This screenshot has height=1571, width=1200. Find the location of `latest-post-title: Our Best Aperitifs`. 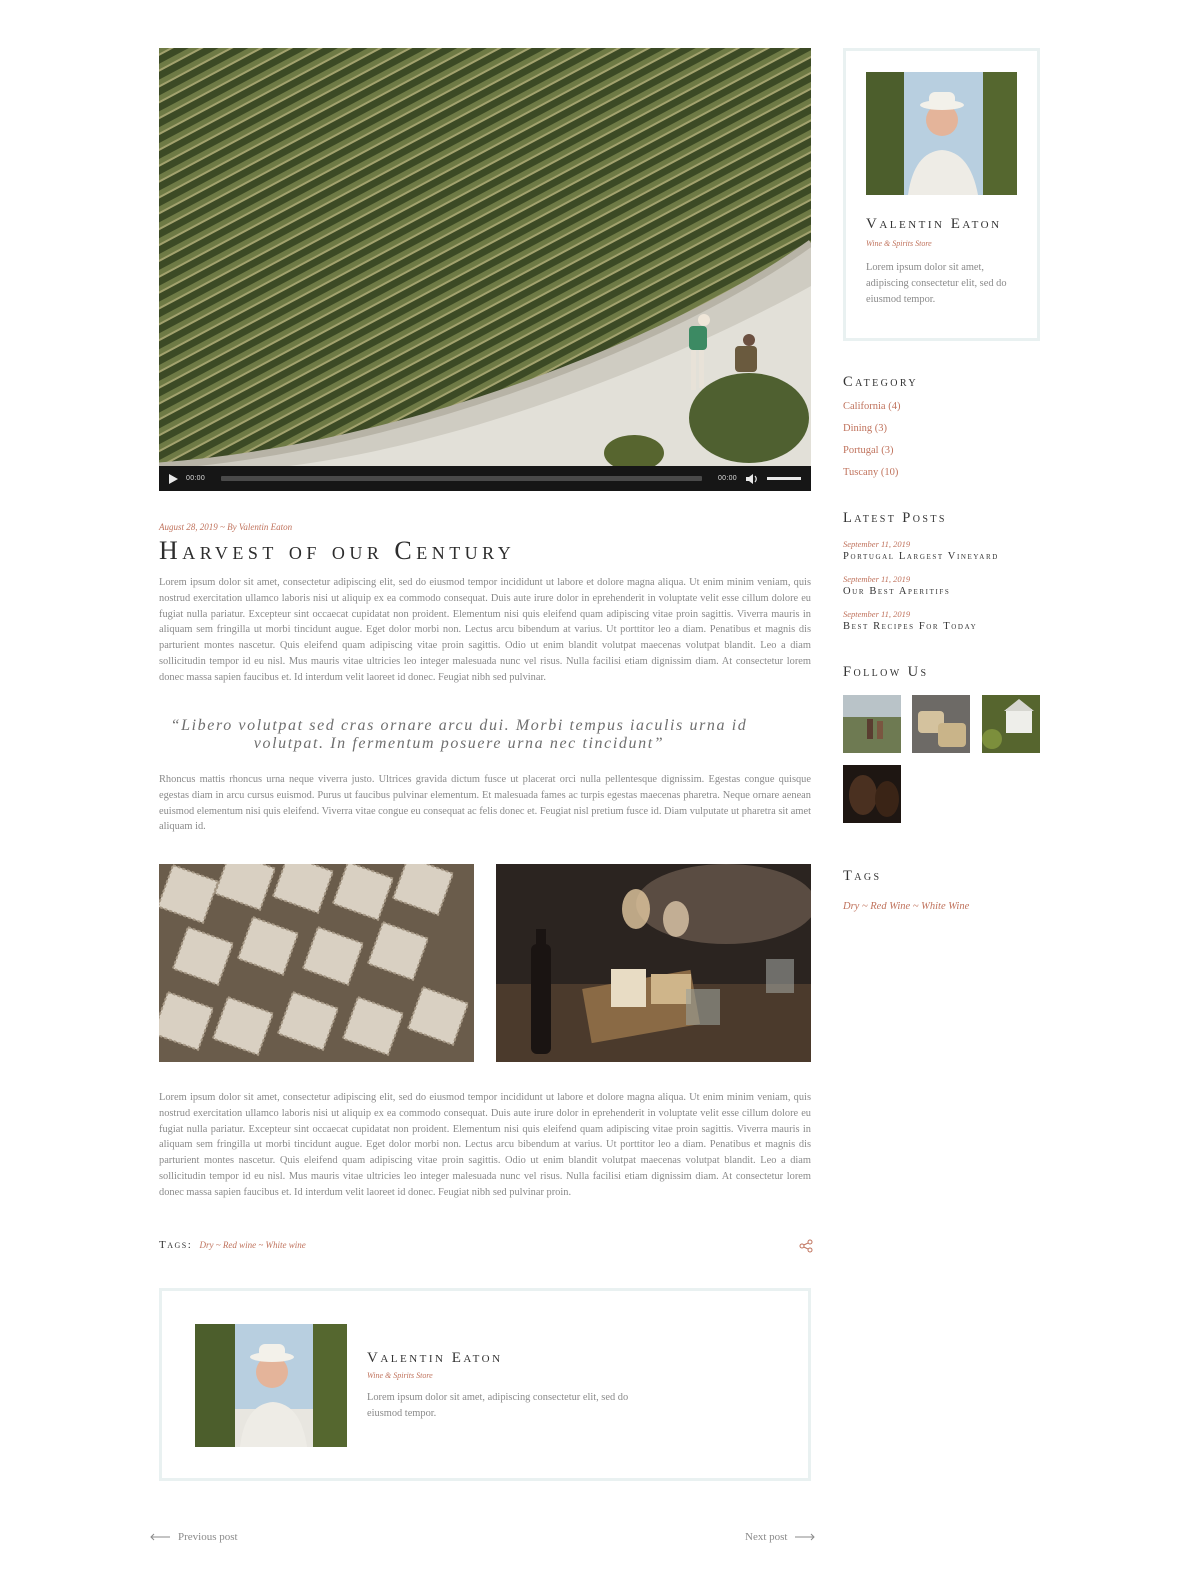

latest-post-title: Our Best Aperitifs is located at coordinates (896, 591).